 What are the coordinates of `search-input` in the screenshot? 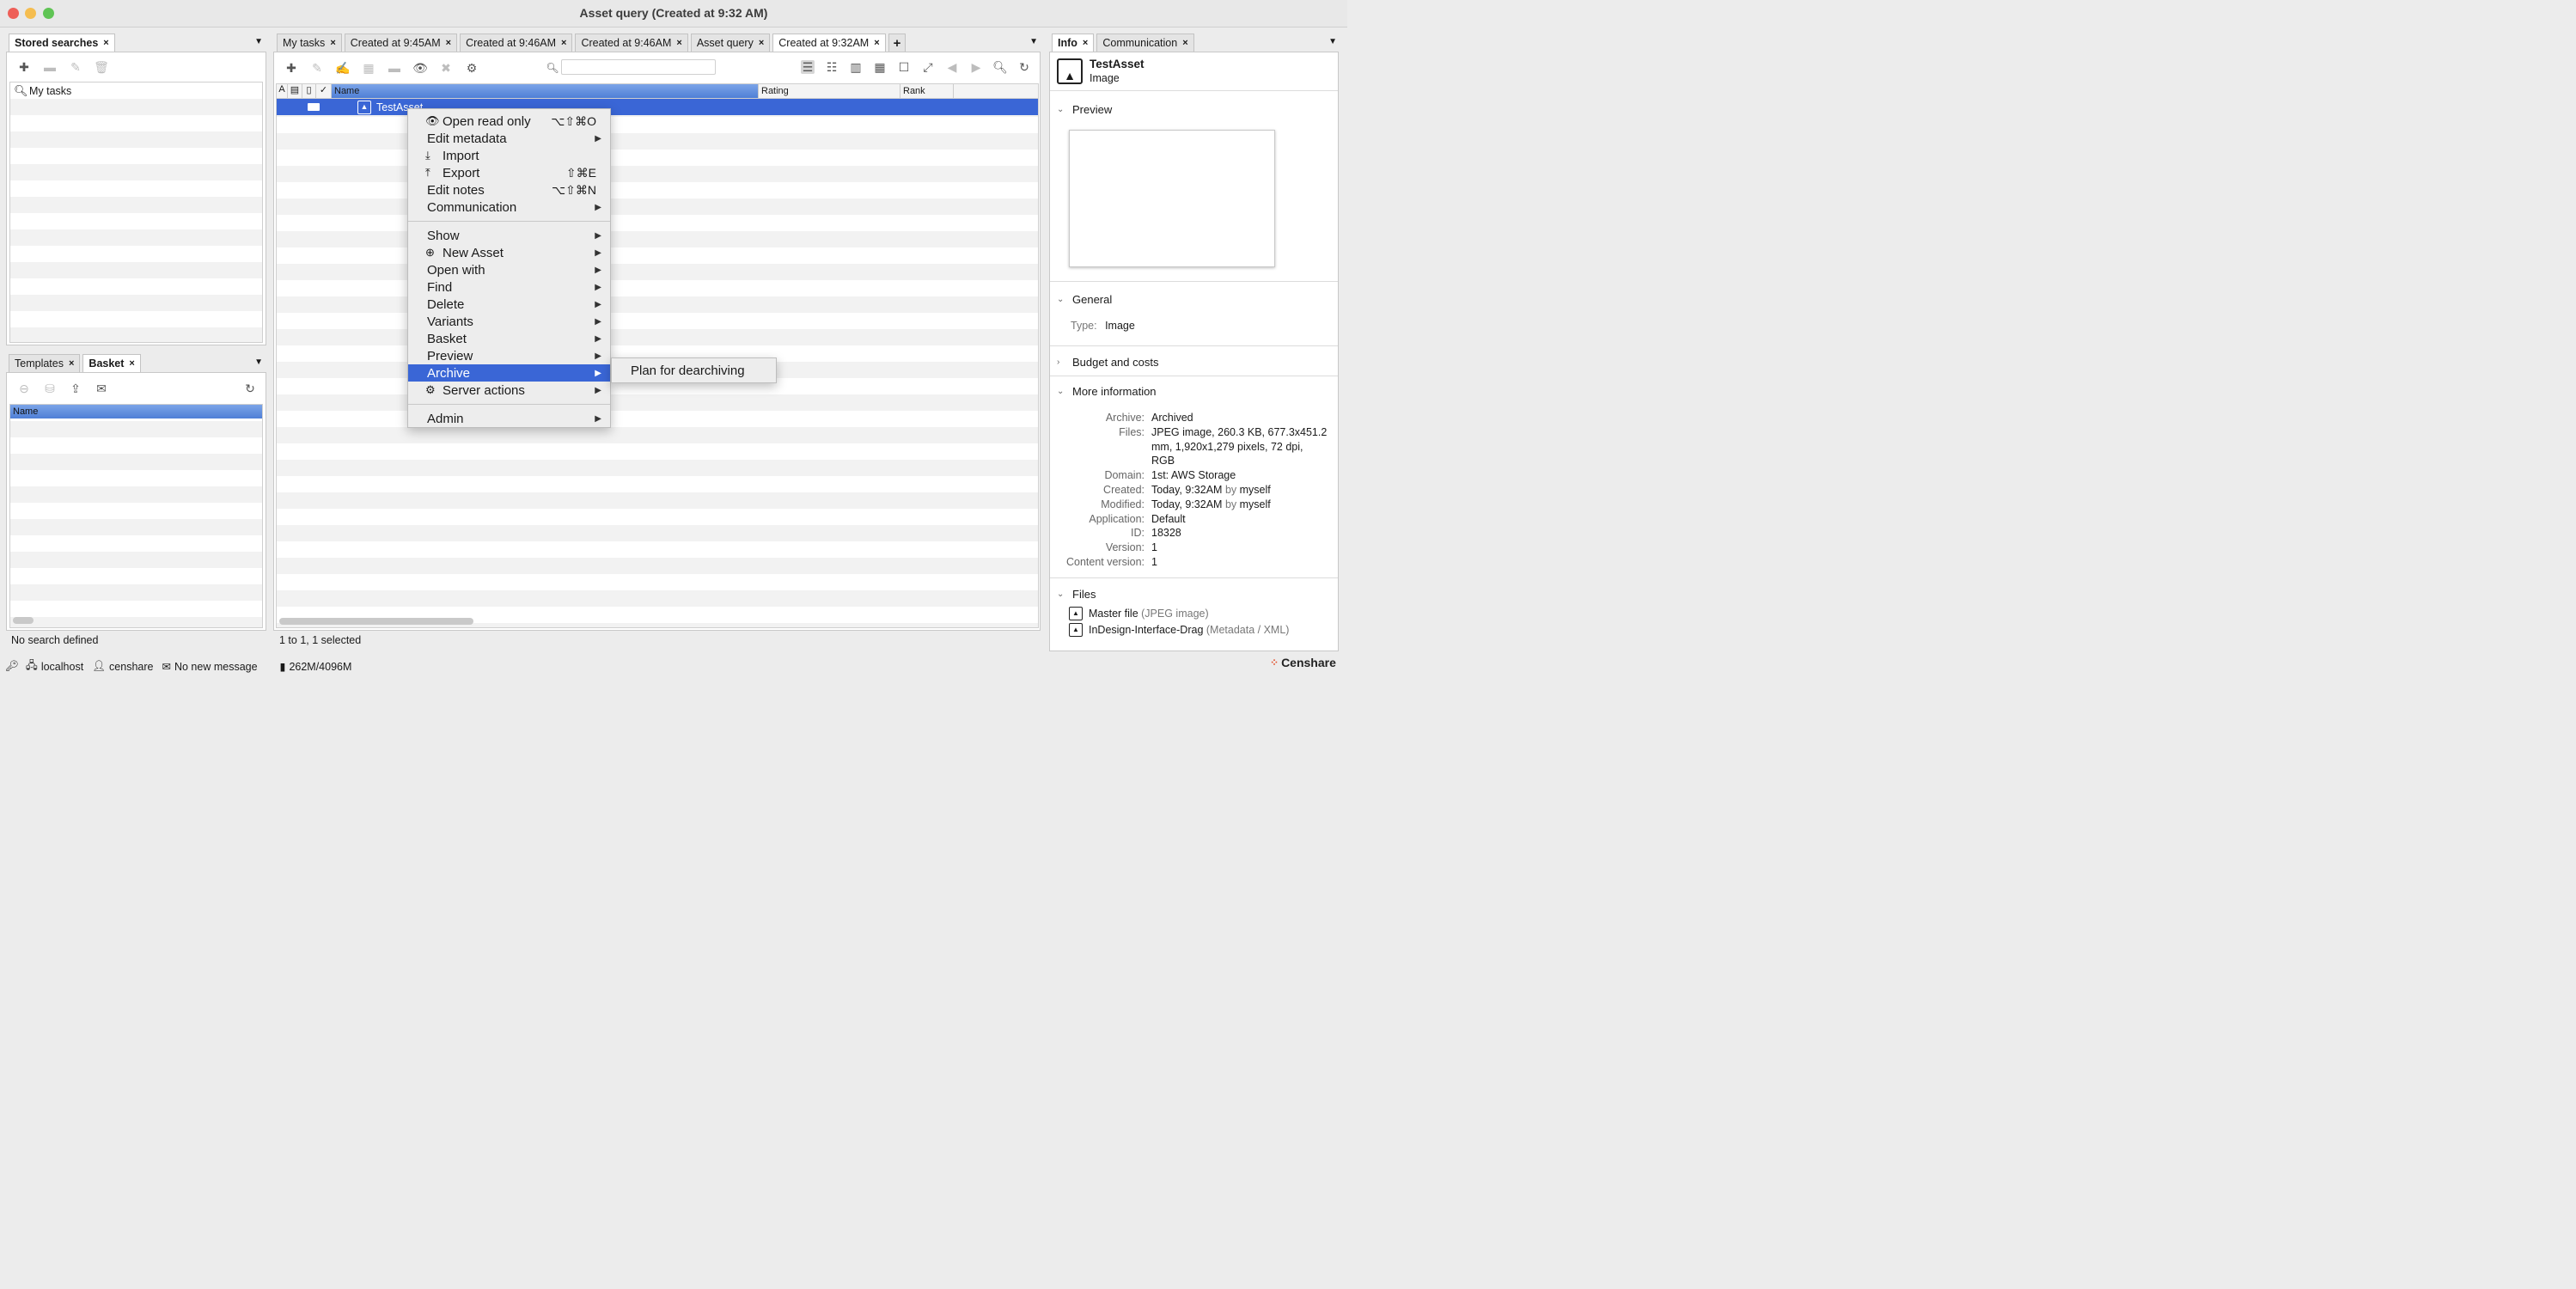 It's located at (638, 67).